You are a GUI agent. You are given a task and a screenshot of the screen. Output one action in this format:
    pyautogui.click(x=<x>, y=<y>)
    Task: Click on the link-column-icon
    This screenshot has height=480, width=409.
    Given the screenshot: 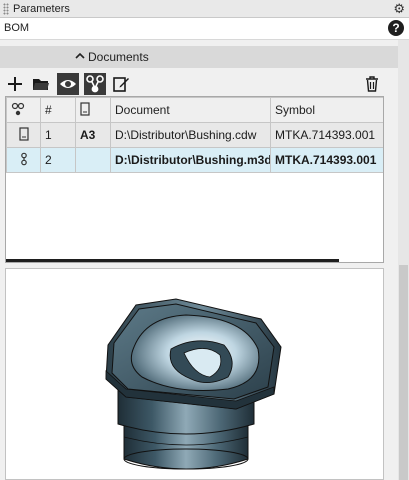 What is the action you would take?
    pyautogui.click(x=18, y=108)
    